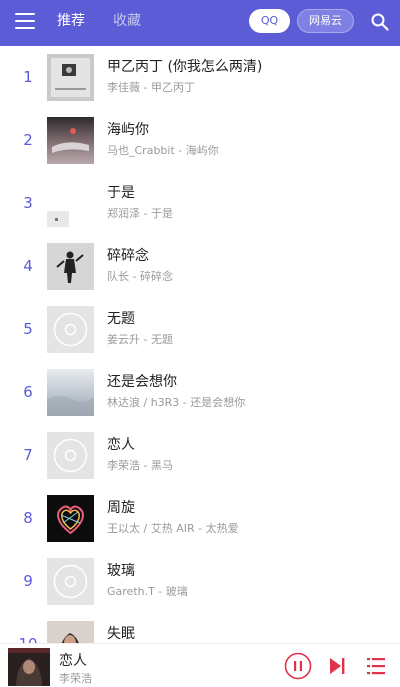 The image size is (400, 687). What do you see at coordinates (75, 678) in the screenshot?
I see `now-playing-artist: 李荣浩` at bounding box center [75, 678].